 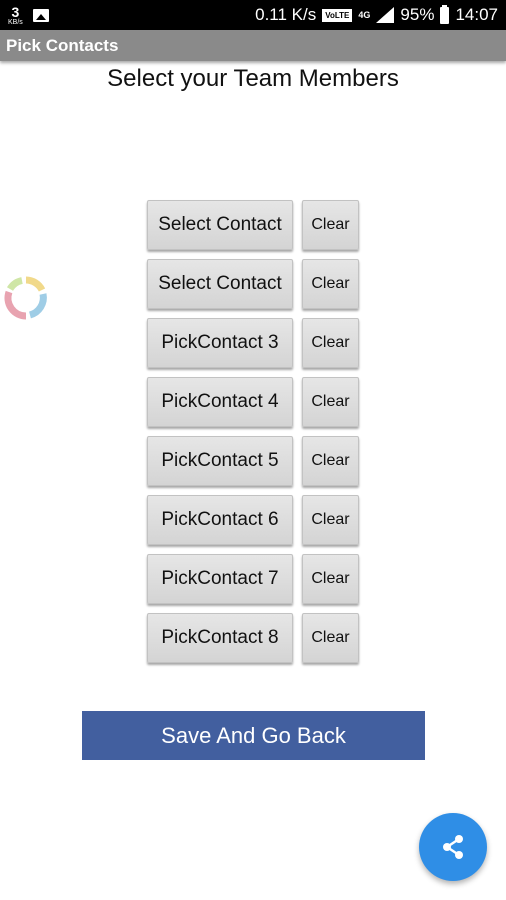 I want to click on battery-icon, so click(x=445, y=14).